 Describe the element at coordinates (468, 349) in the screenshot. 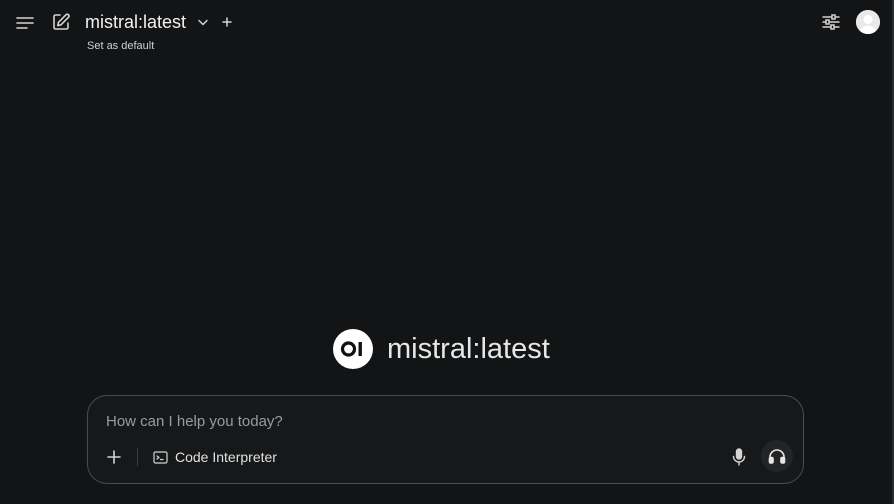

I see `hero-model-name: mistral:latest` at that location.